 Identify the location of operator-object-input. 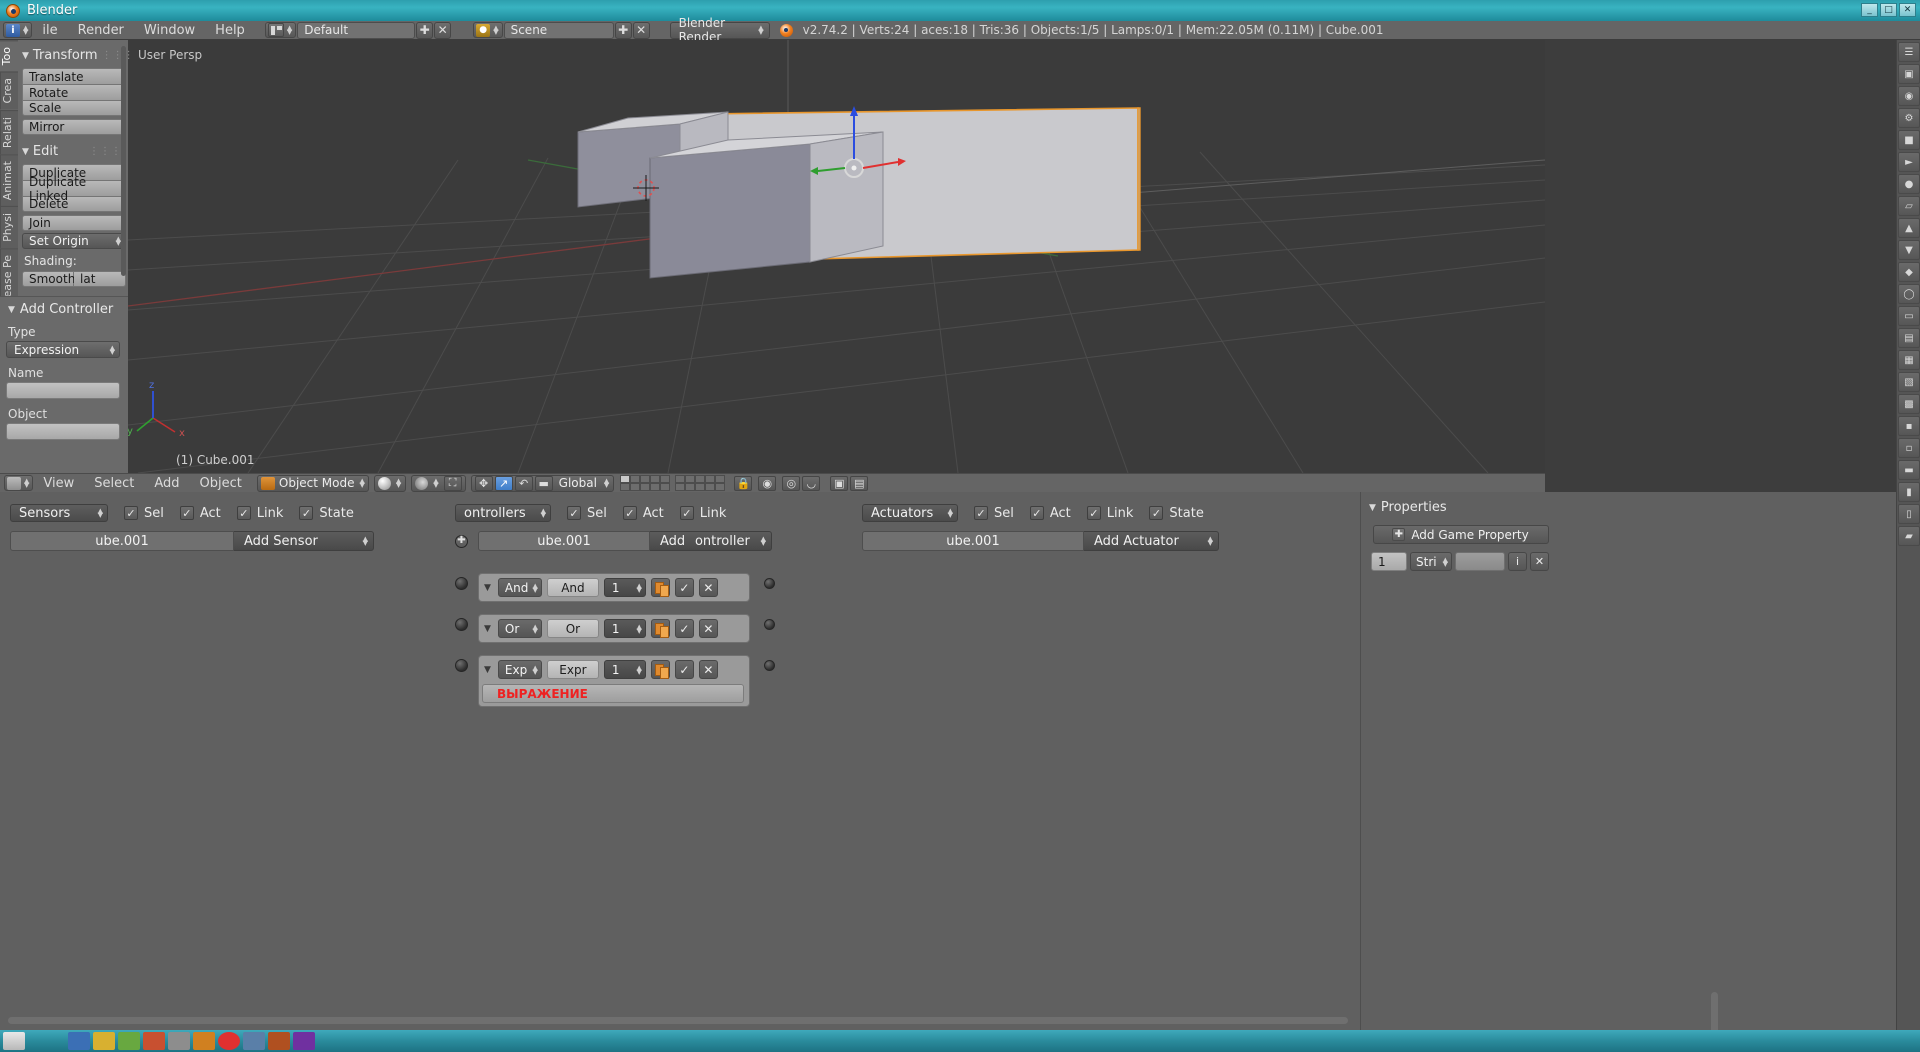
(63, 431).